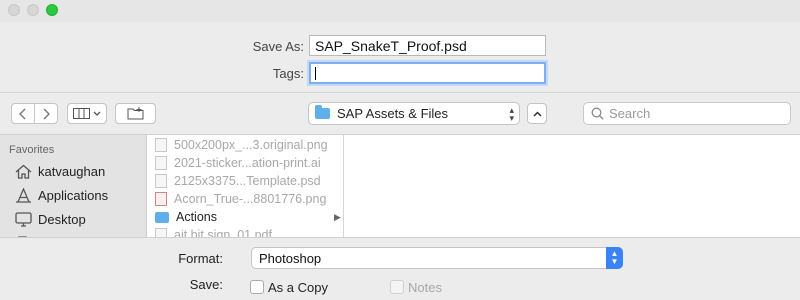  I want to click on format-value: Photoshop, so click(290, 258).